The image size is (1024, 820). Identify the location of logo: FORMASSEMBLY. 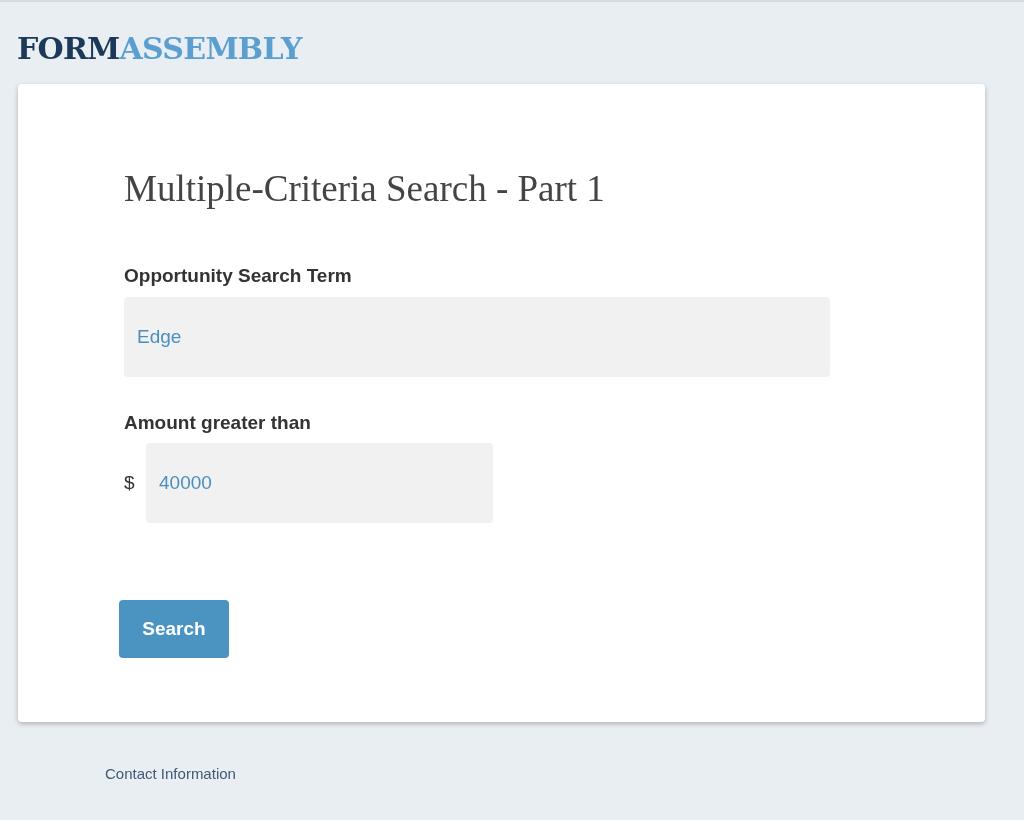
(159, 49).